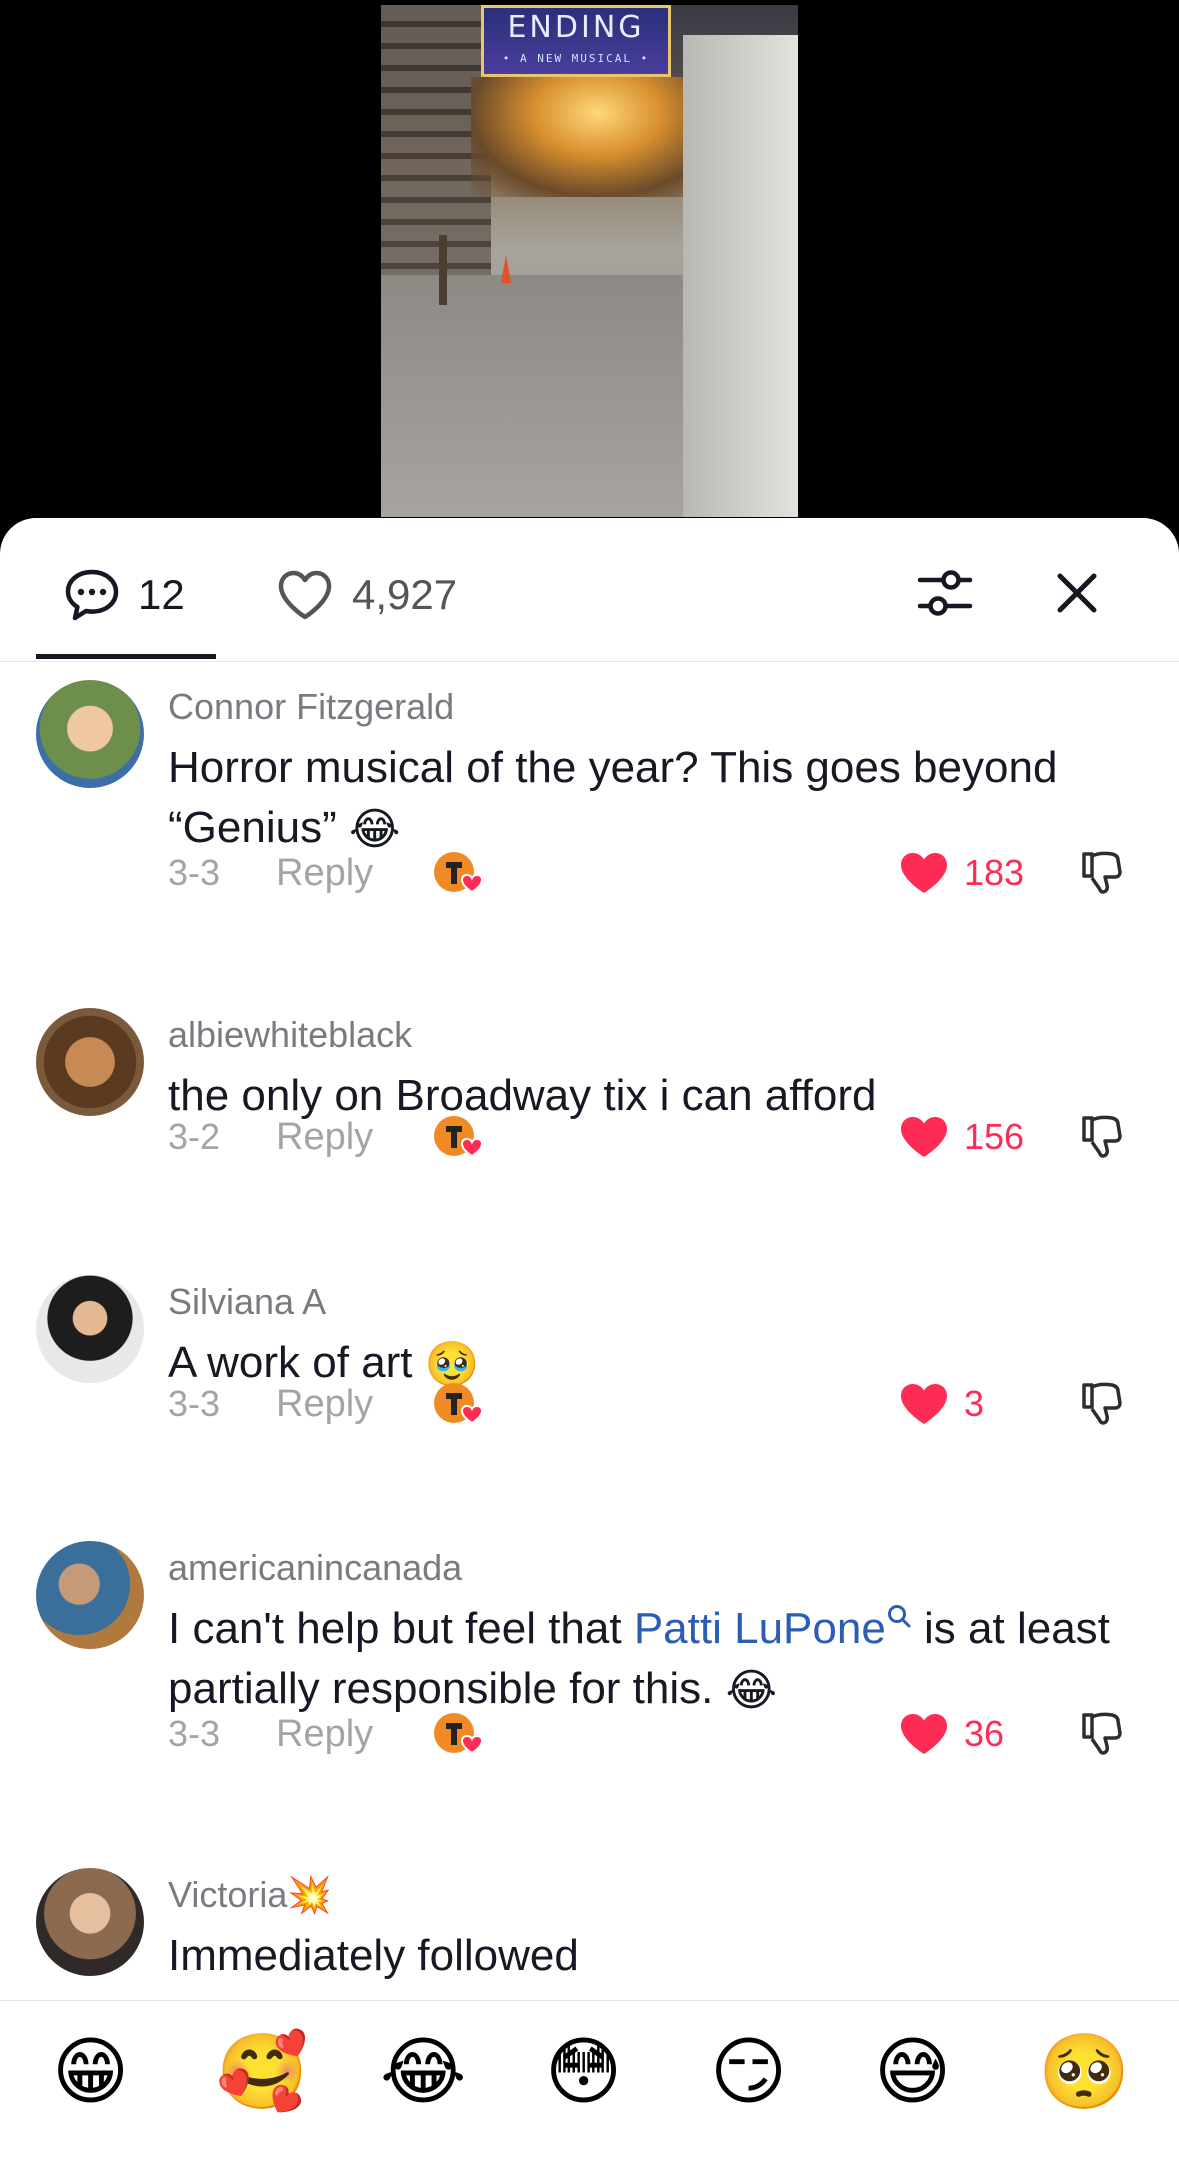 The width and height of the screenshot is (1179, 2160). I want to click on like-count: 36, so click(984, 1733).